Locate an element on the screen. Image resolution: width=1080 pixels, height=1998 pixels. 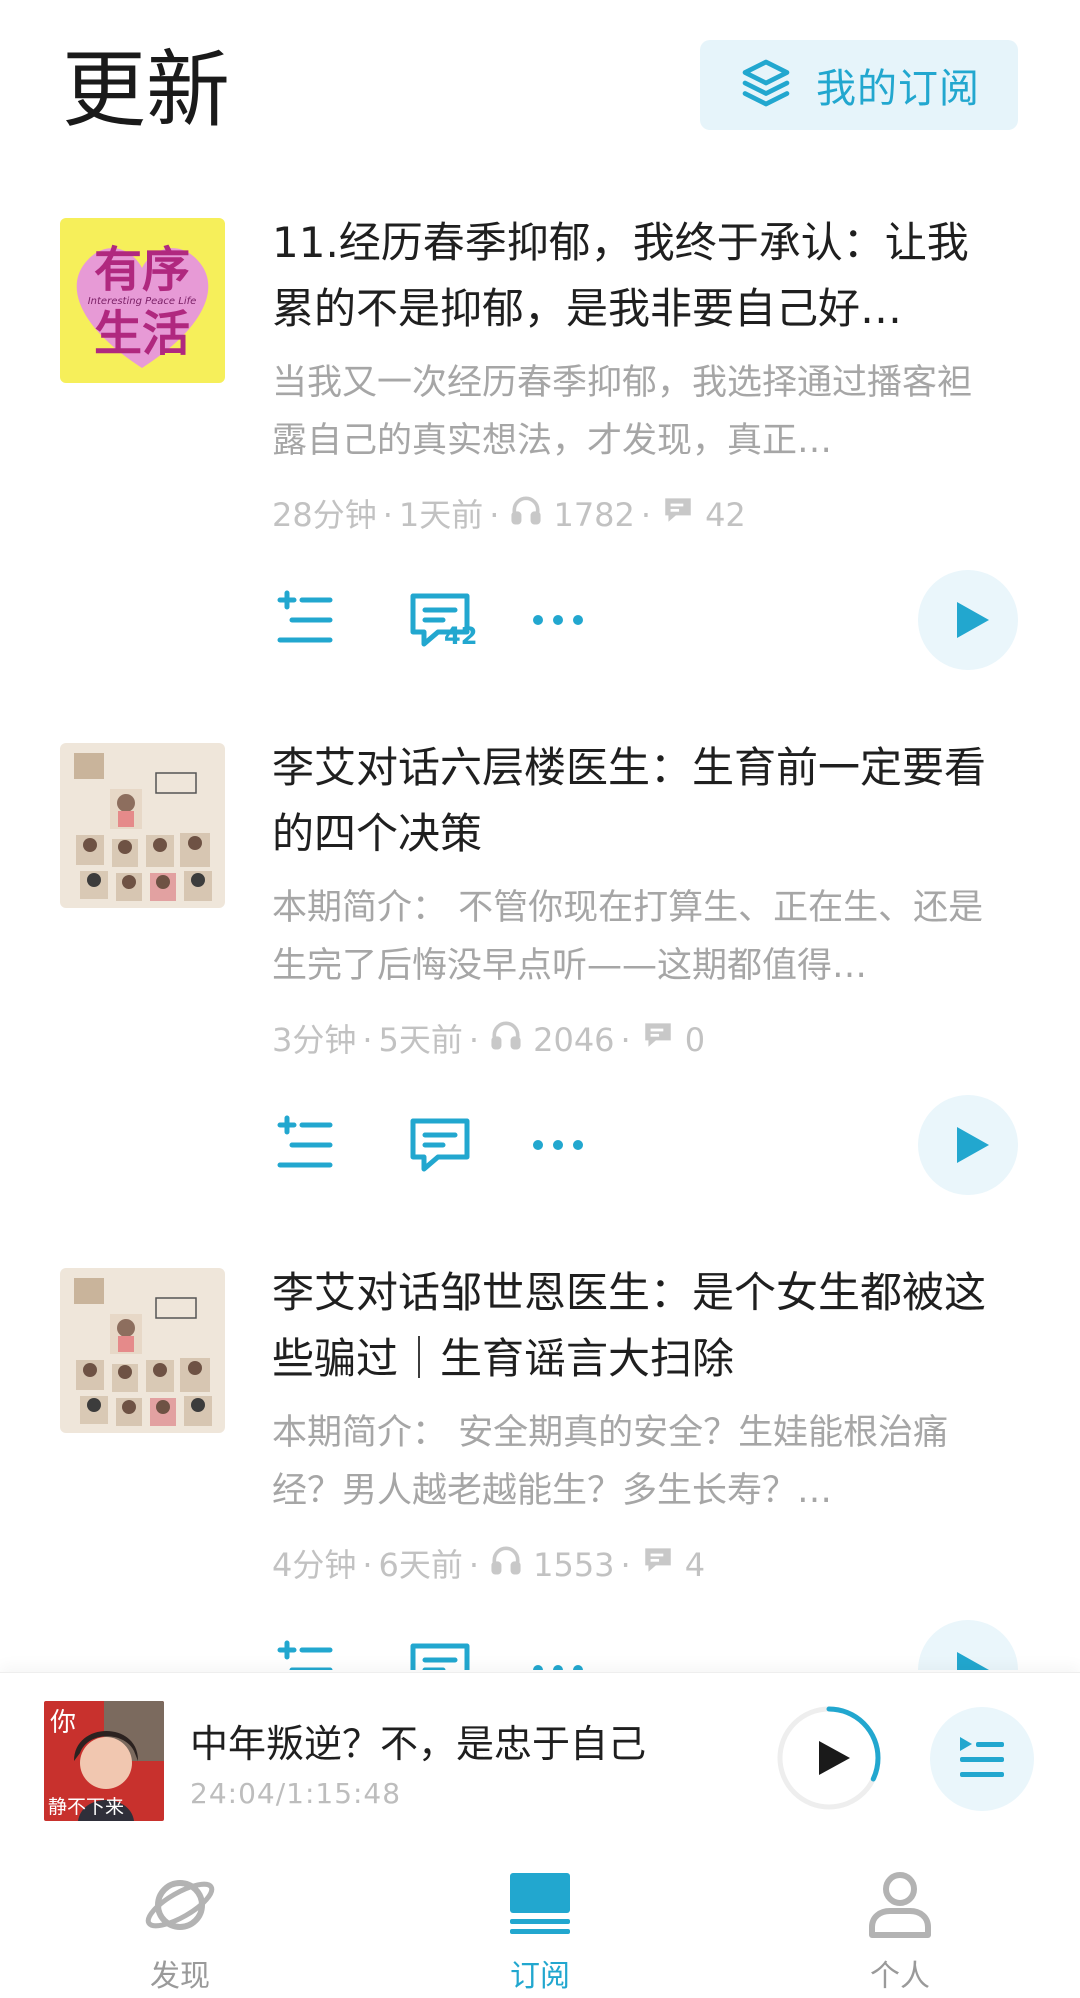
episode-plays: 1553 is located at coordinates (574, 1564).